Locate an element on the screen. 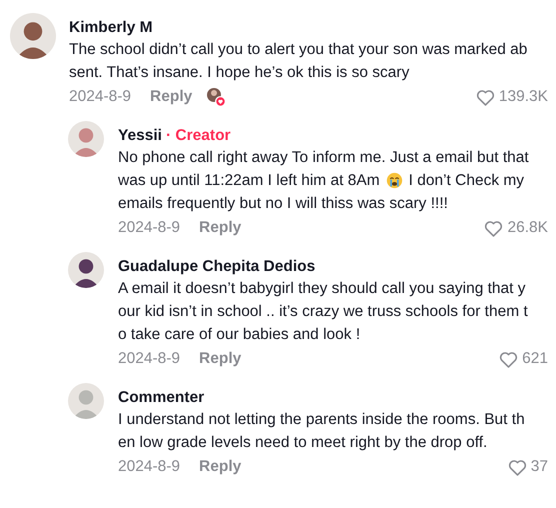 The height and width of the screenshot is (508, 556). like-count: 37 is located at coordinates (539, 467).